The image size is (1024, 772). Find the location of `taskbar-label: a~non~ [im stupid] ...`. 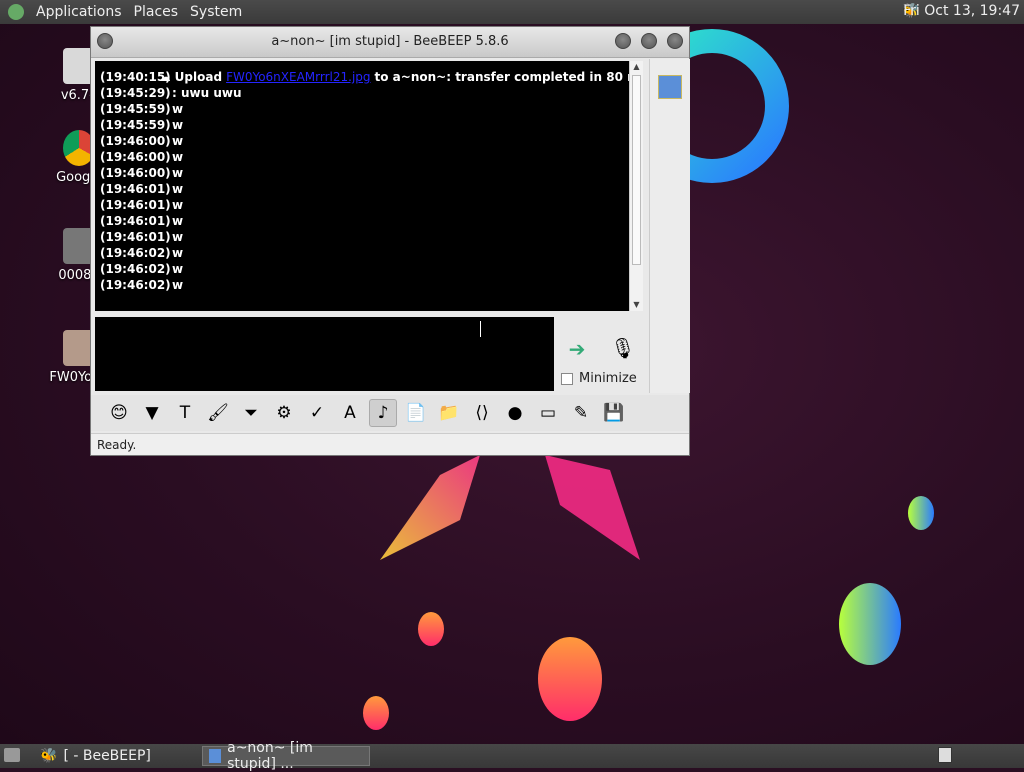

taskbar-label: a~non~ [im stupid] ... is located at coordinates (270, 756).